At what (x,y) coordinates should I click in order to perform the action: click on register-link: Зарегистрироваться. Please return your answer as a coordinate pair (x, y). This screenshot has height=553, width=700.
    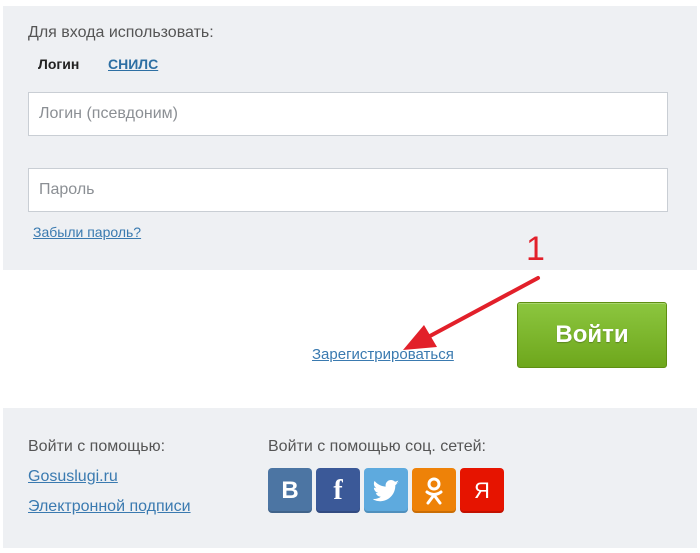
    Looking at the image, I should click on (383, 354).